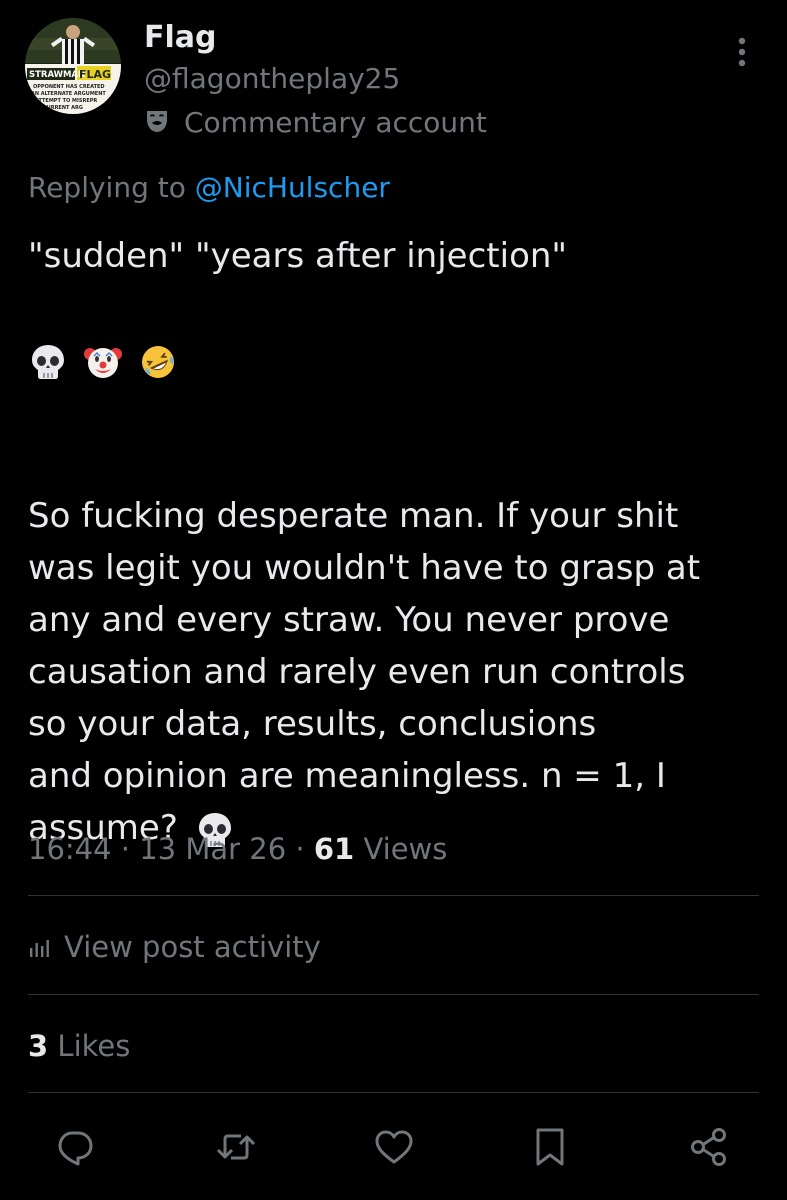 This screenshot has height=1200, width=787. What do you see at coordinates (334, 849) in the screenshot?
I see `views-count: 61` at bounding box center [334, 849].